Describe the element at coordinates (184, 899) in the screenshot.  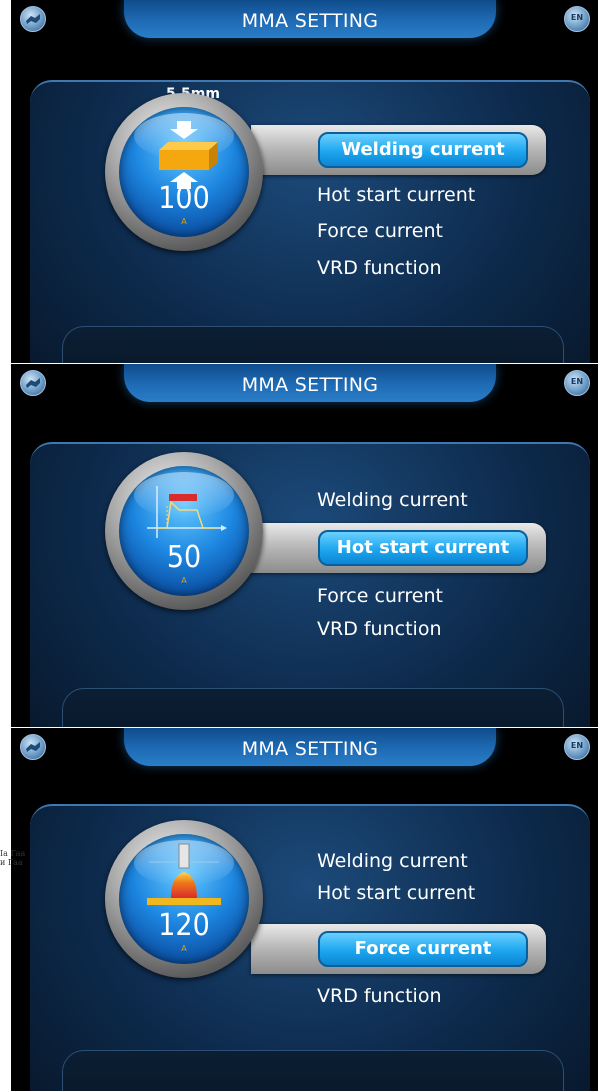
I see `value-dial: 120 A` at that location.